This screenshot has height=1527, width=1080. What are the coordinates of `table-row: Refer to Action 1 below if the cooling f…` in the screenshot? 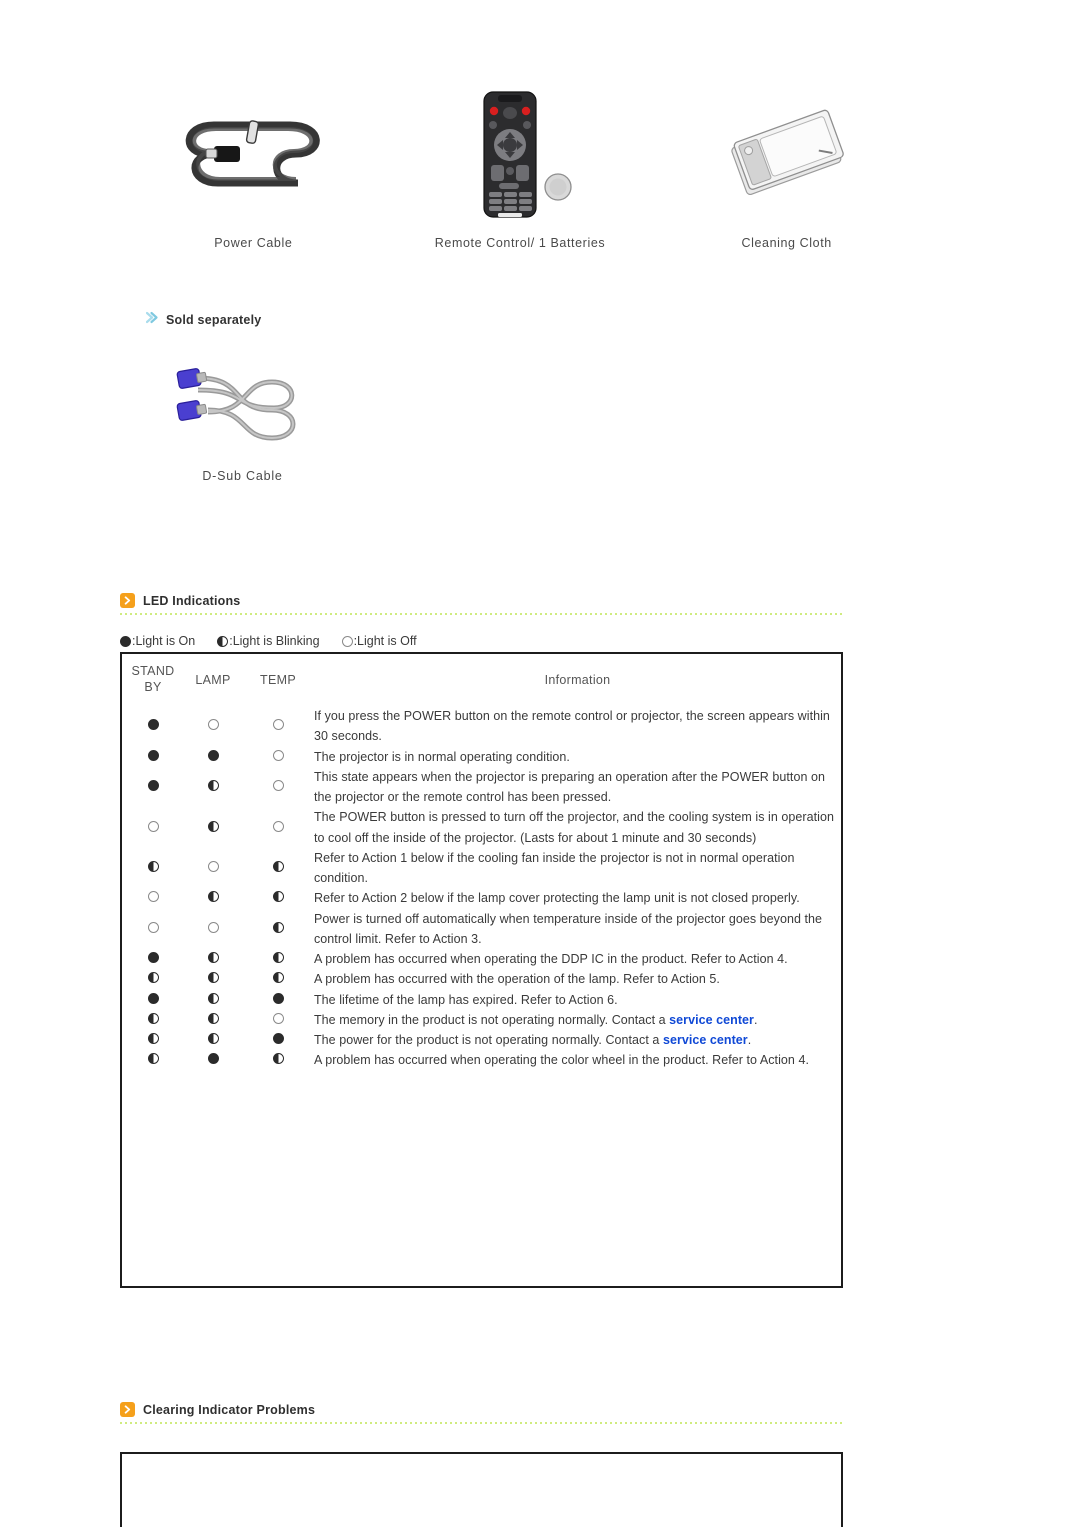 It's located at (481, 868).